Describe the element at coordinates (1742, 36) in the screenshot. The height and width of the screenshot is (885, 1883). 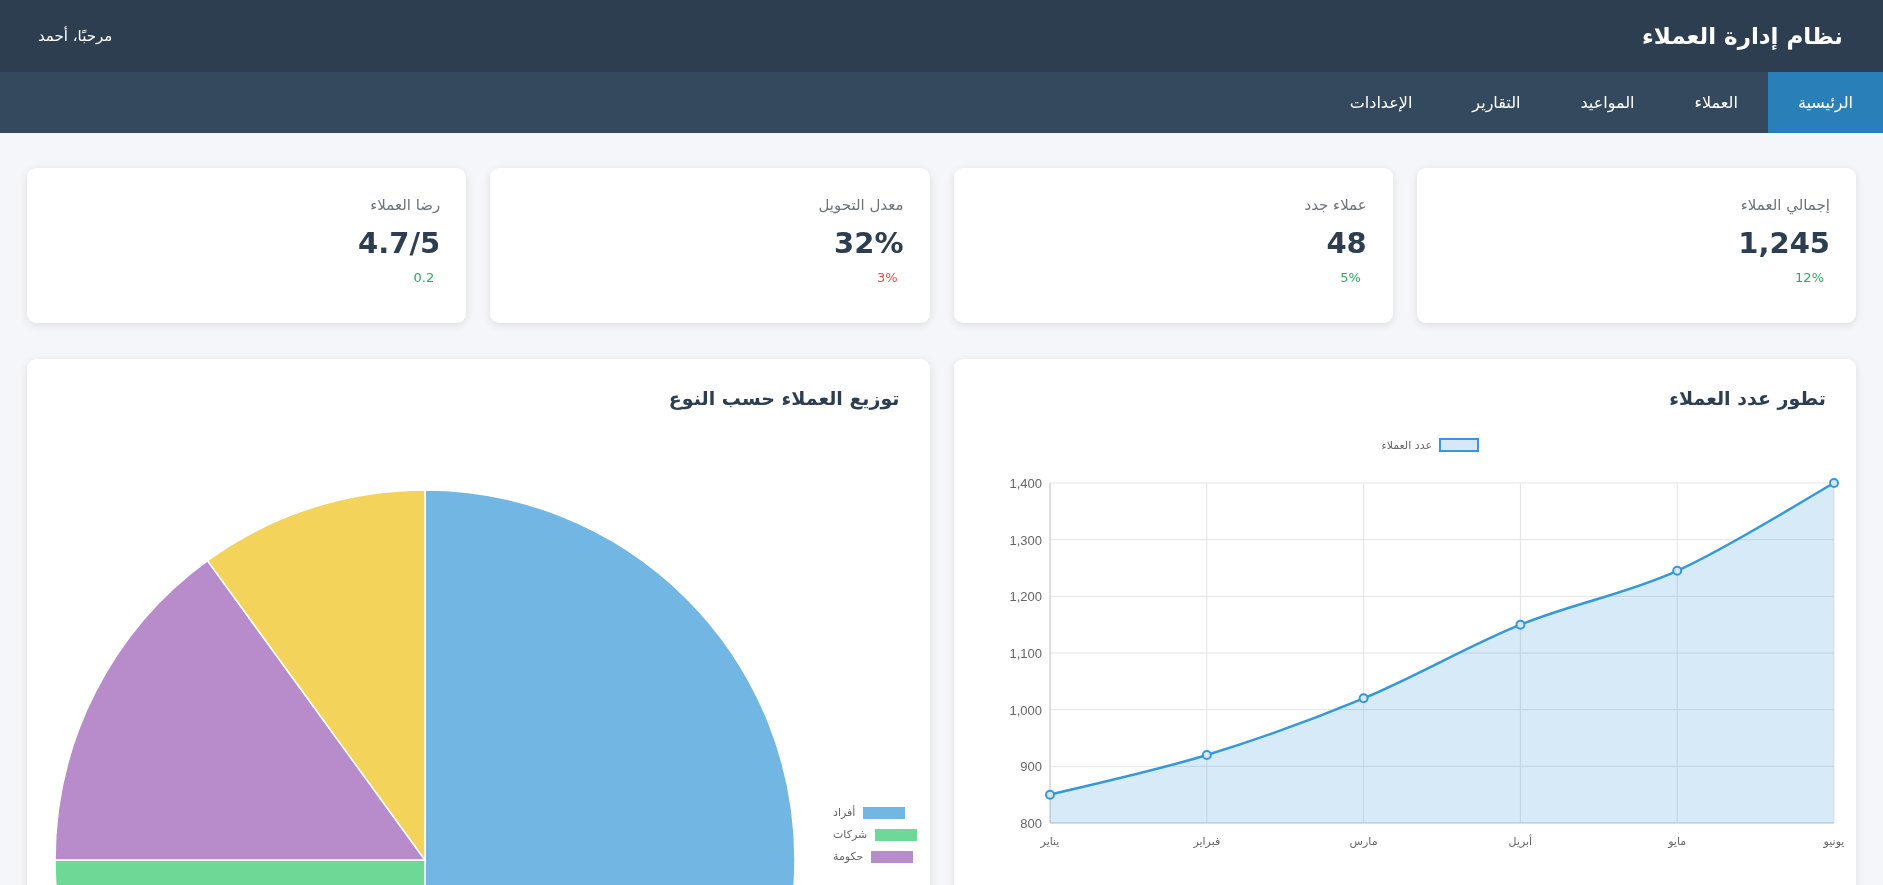
I see `app-title: نظام إدارة العملاء` at that location.